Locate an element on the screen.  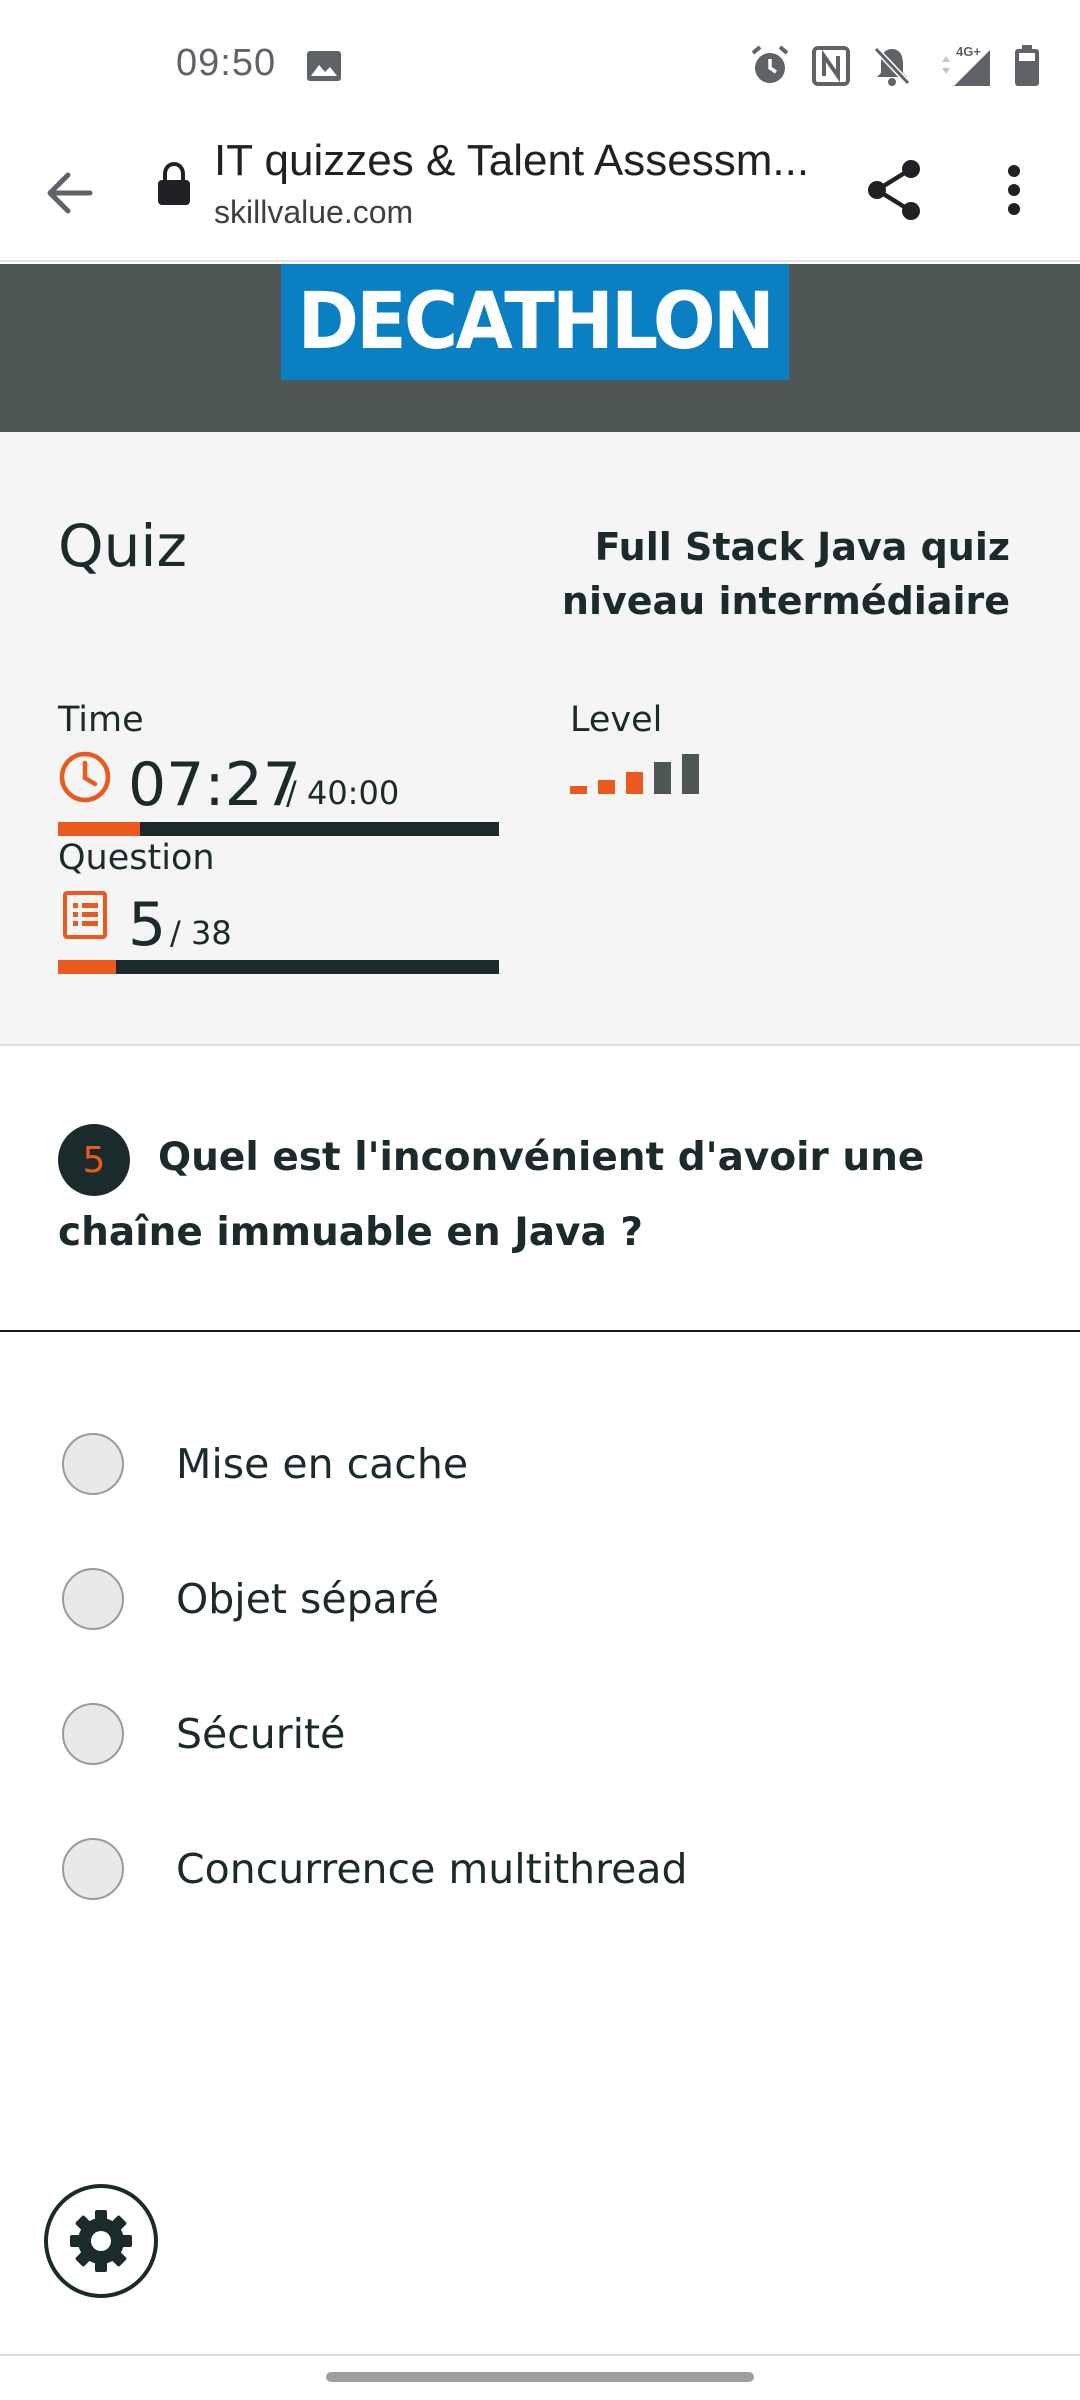
gallery-icon is located at coordinates (324, 66).